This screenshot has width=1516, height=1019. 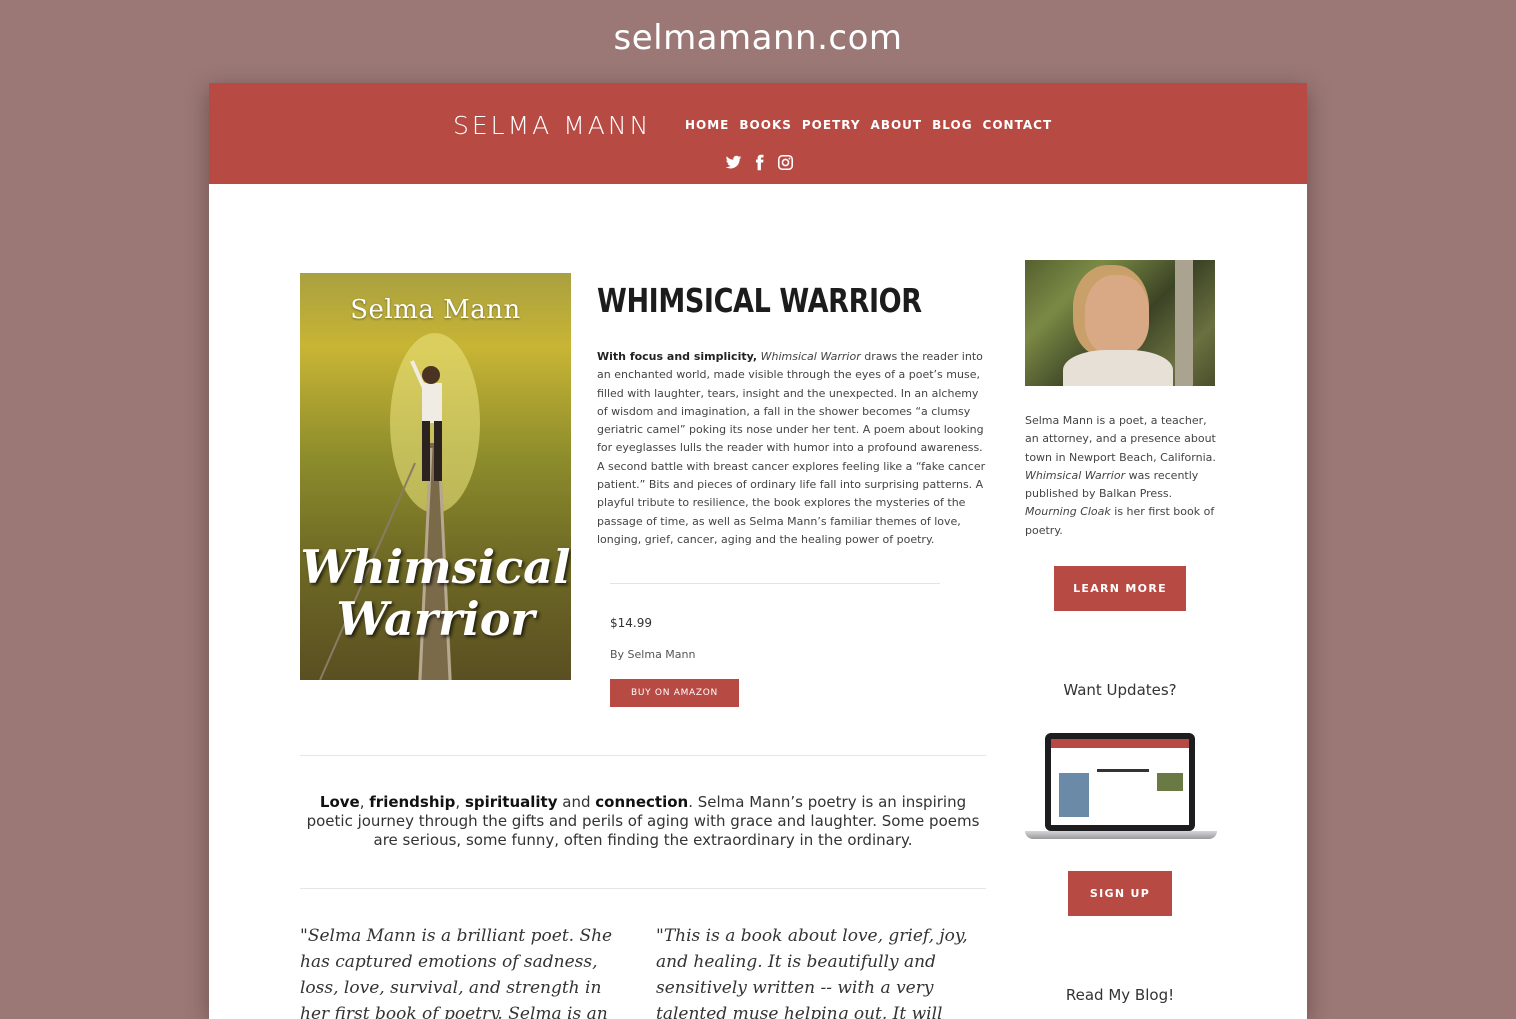 I want to click on nav-about: ABOUT, so click(x=897, y=125).